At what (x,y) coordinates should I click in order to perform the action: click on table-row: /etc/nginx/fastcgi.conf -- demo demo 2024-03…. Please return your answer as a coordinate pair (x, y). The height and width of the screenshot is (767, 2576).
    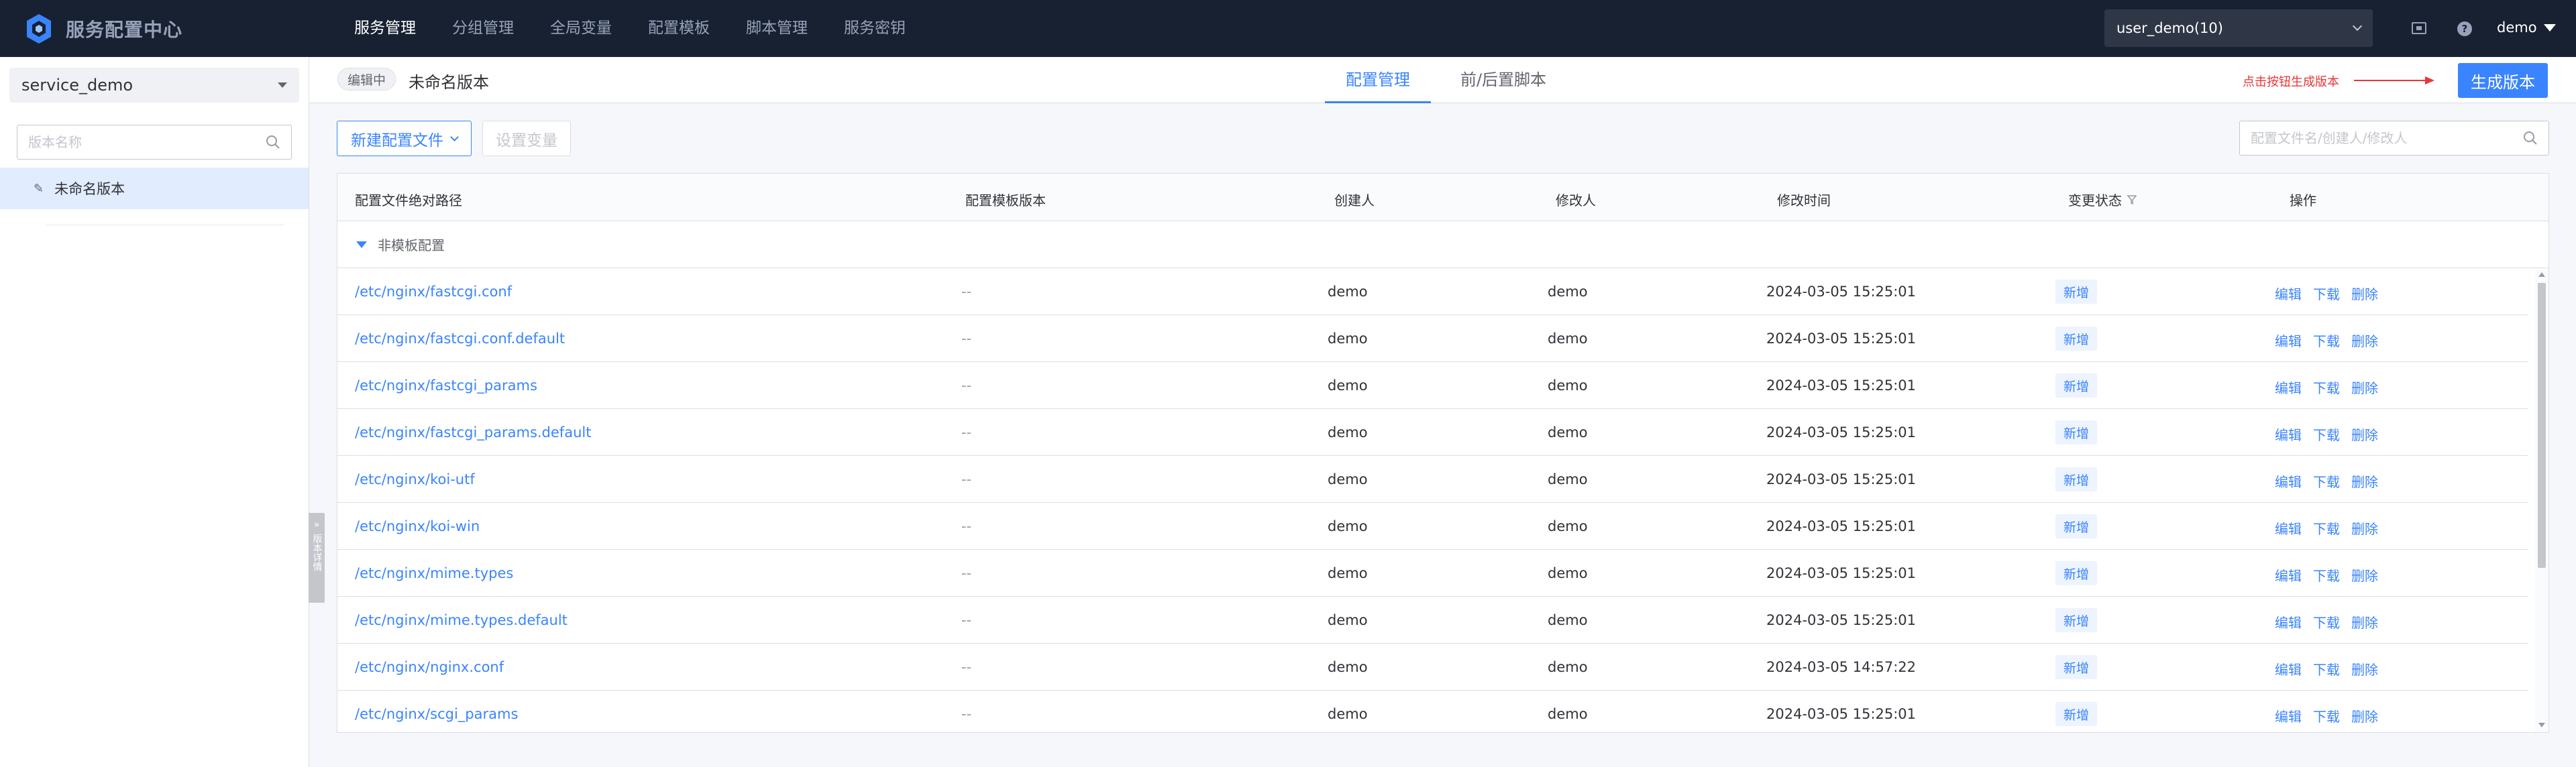
    Looking at the image, I should click on (1432, 291).